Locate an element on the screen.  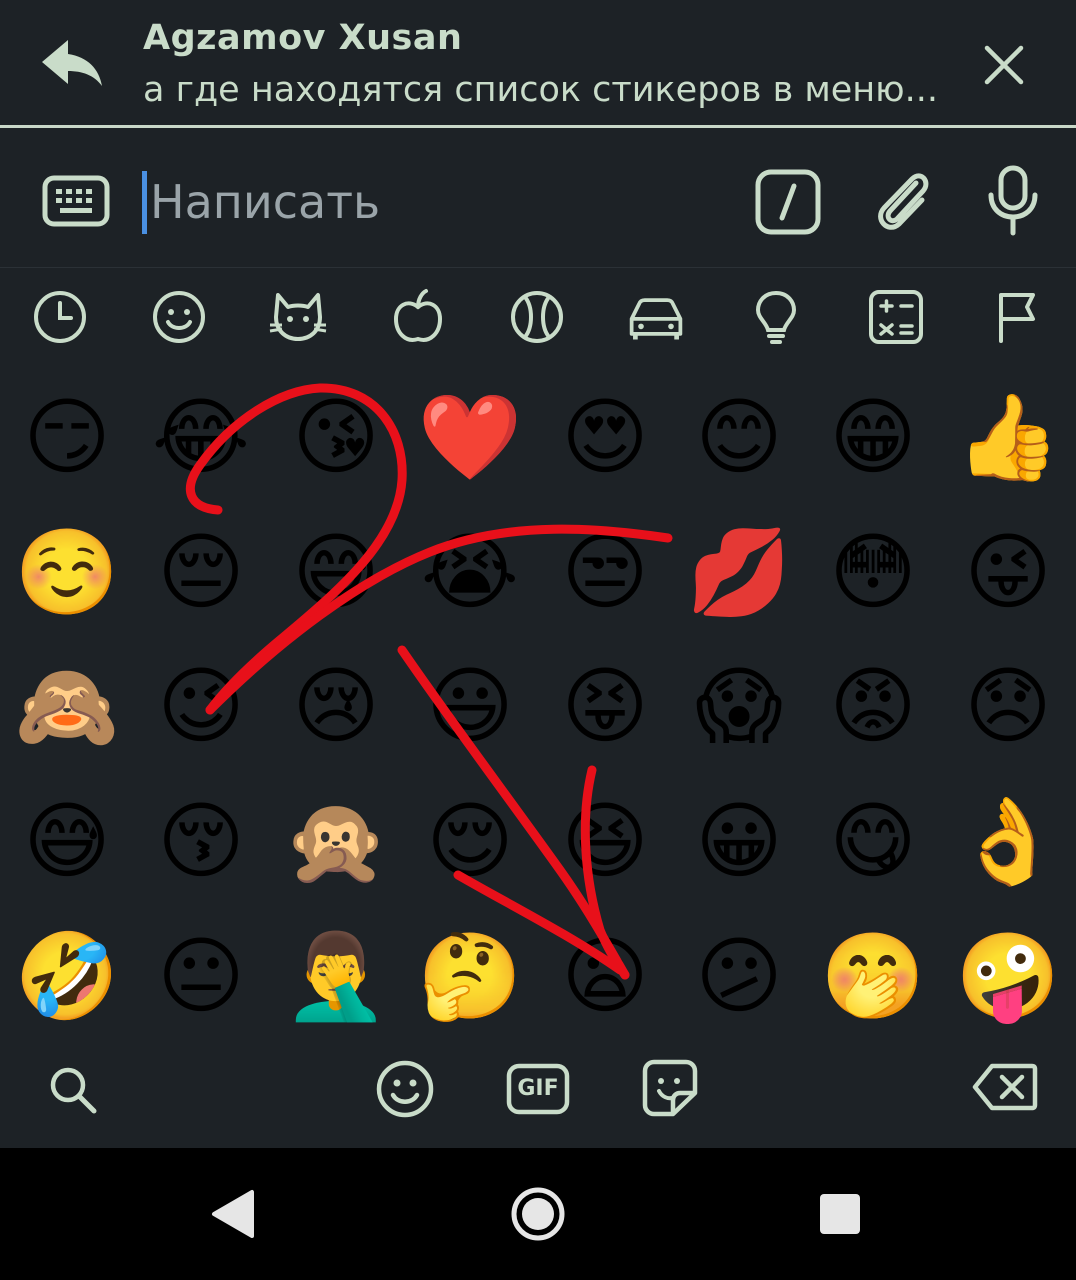
emoji-item: 🤣 is located at coordinates (67, 976).